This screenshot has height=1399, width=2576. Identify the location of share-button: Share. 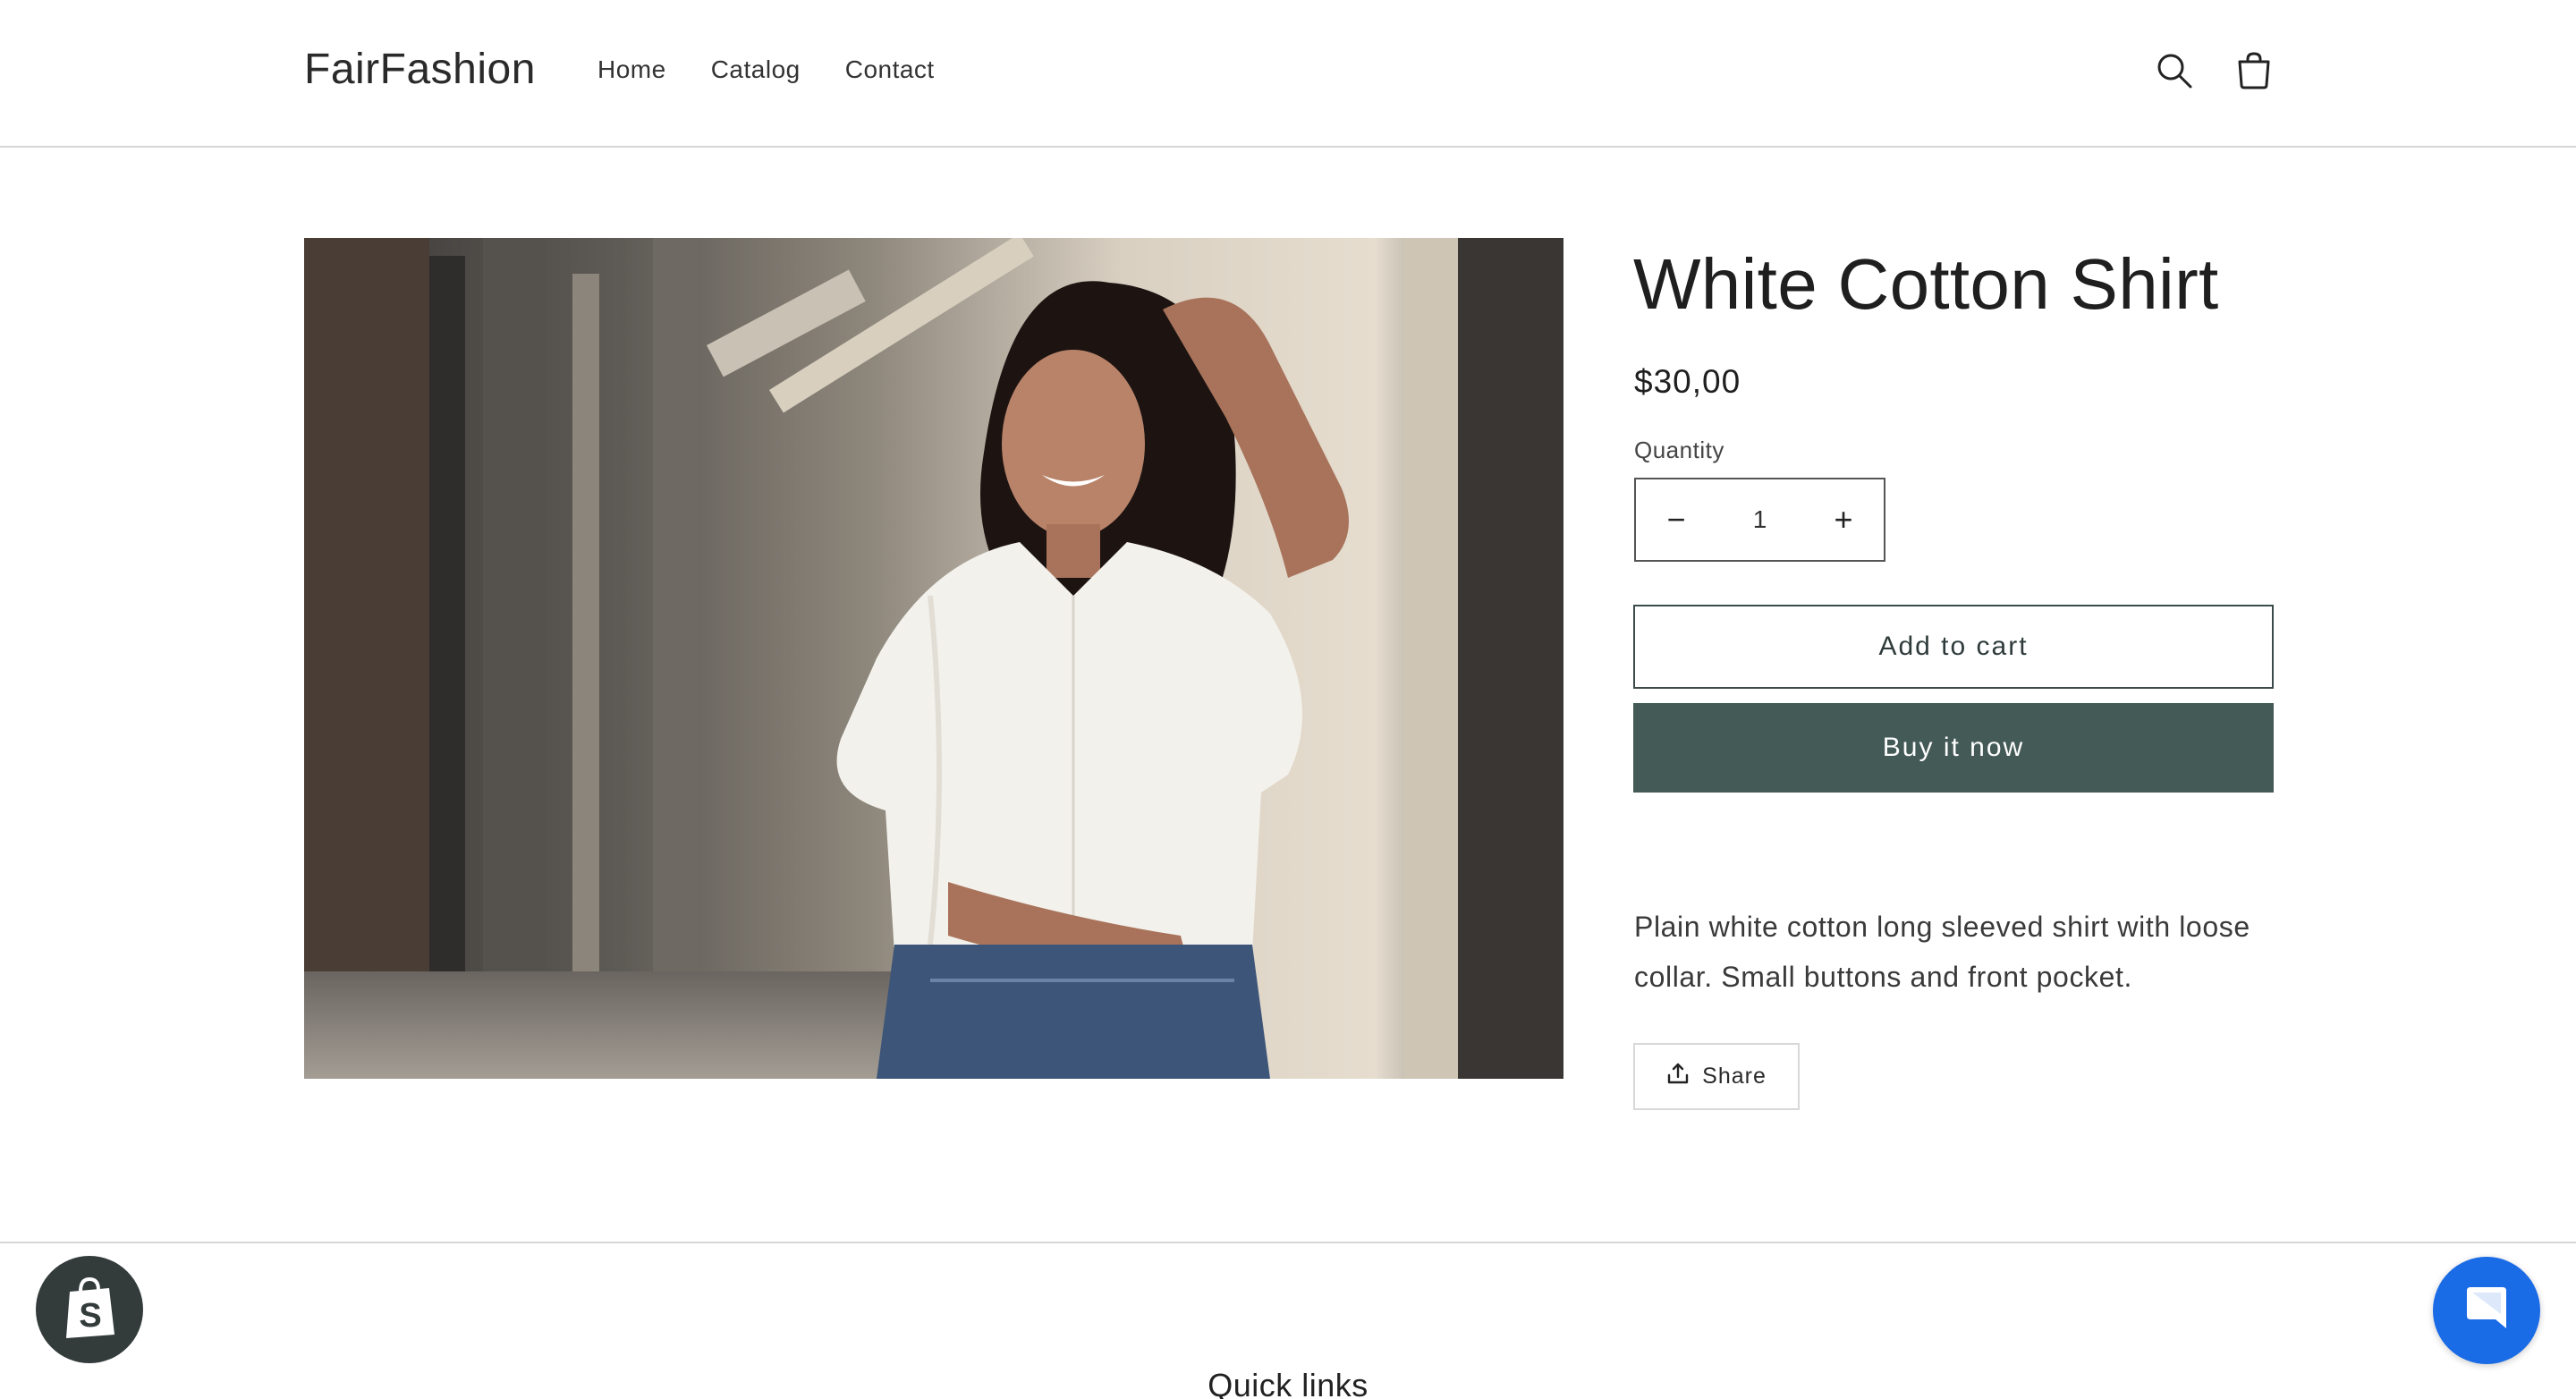
(1716, 1076).